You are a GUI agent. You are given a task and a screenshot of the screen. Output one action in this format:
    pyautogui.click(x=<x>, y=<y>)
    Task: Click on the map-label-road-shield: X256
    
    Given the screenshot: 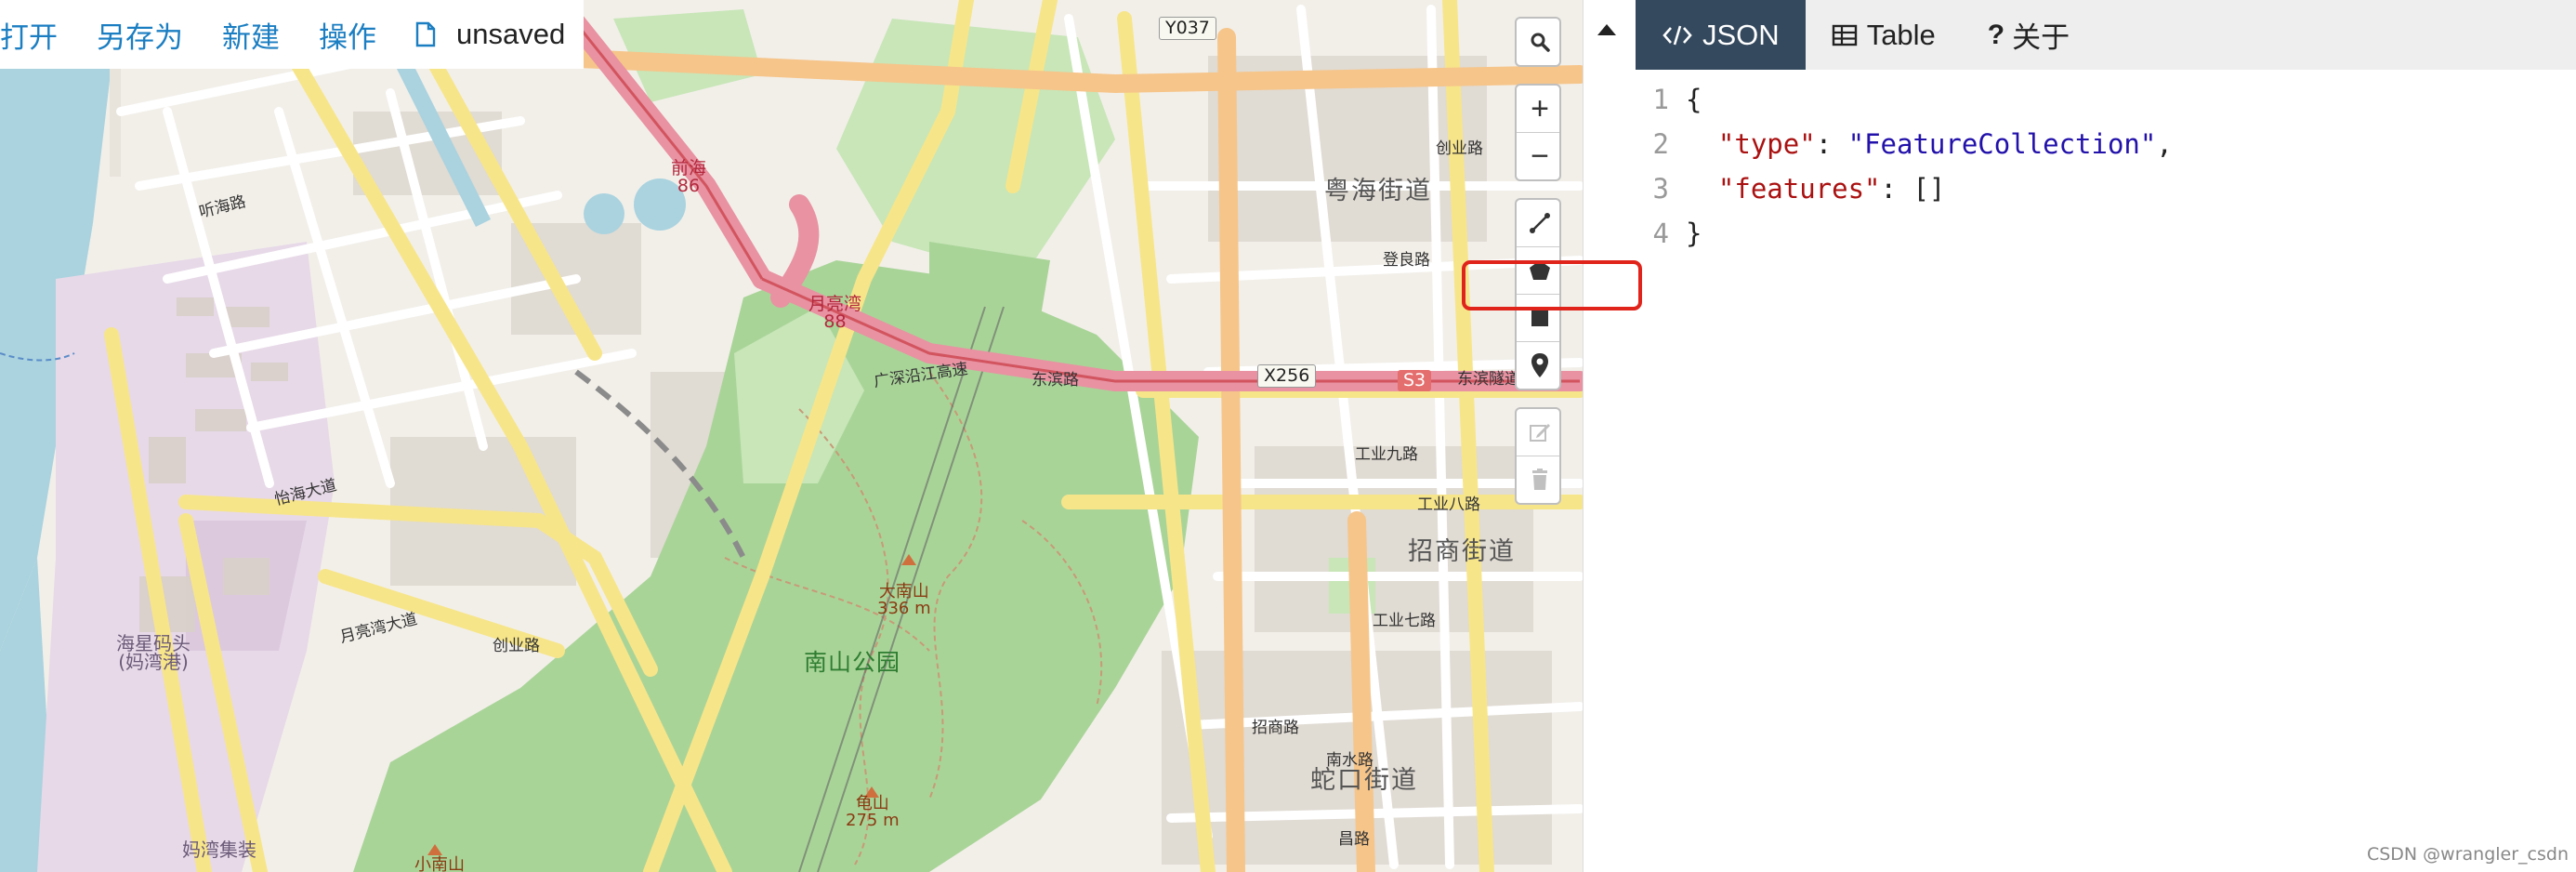 What is the action you would take?
    pyautogui.click(x=1287, y=376)
    